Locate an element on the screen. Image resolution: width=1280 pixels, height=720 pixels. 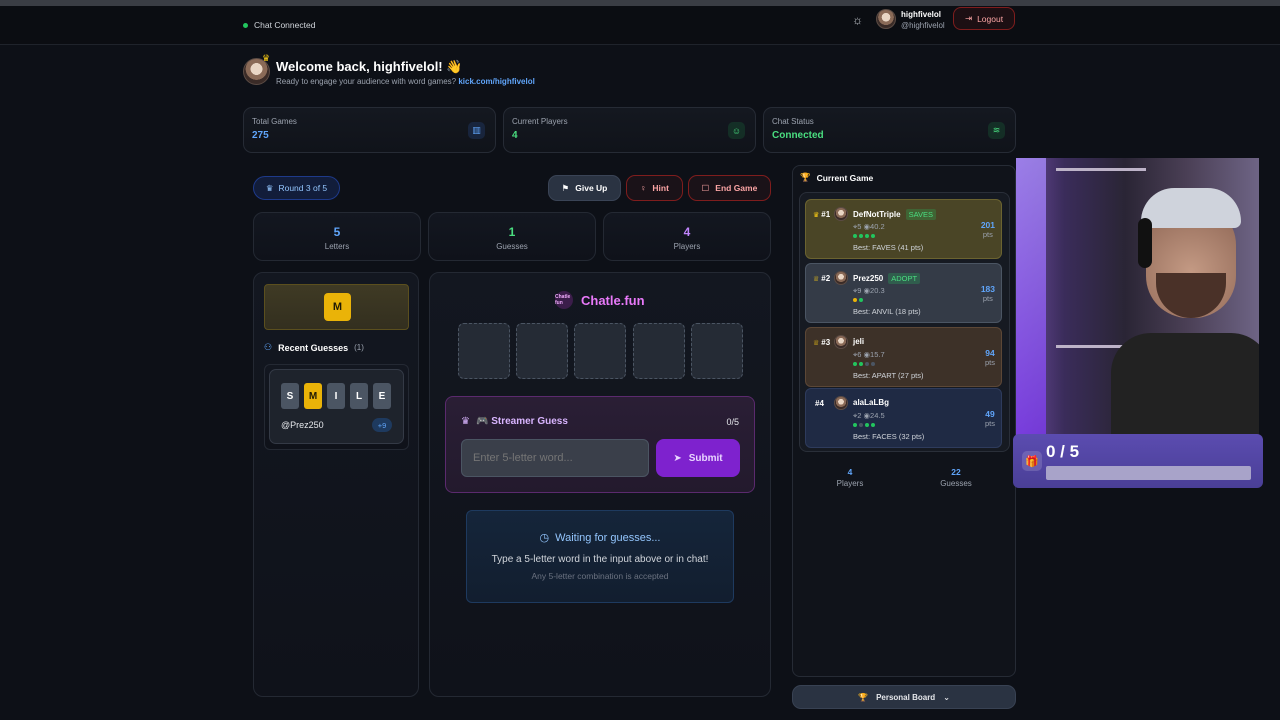
rank-crown-icon: ♕ is located at coordinates (816, 279).